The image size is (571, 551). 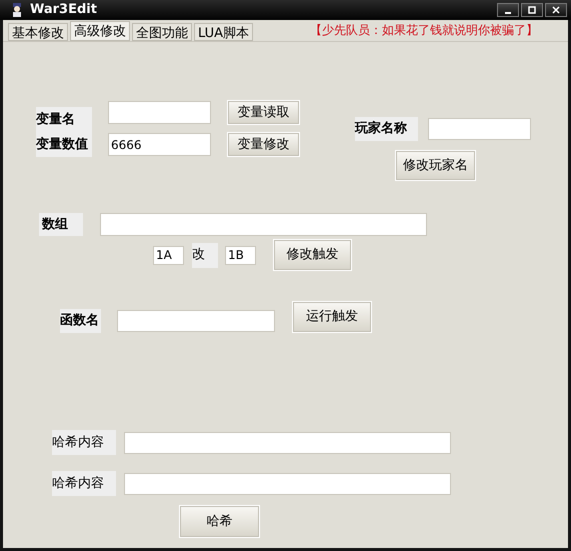 I want to click on action-button: 修改触发, so click(x=312, y=255).